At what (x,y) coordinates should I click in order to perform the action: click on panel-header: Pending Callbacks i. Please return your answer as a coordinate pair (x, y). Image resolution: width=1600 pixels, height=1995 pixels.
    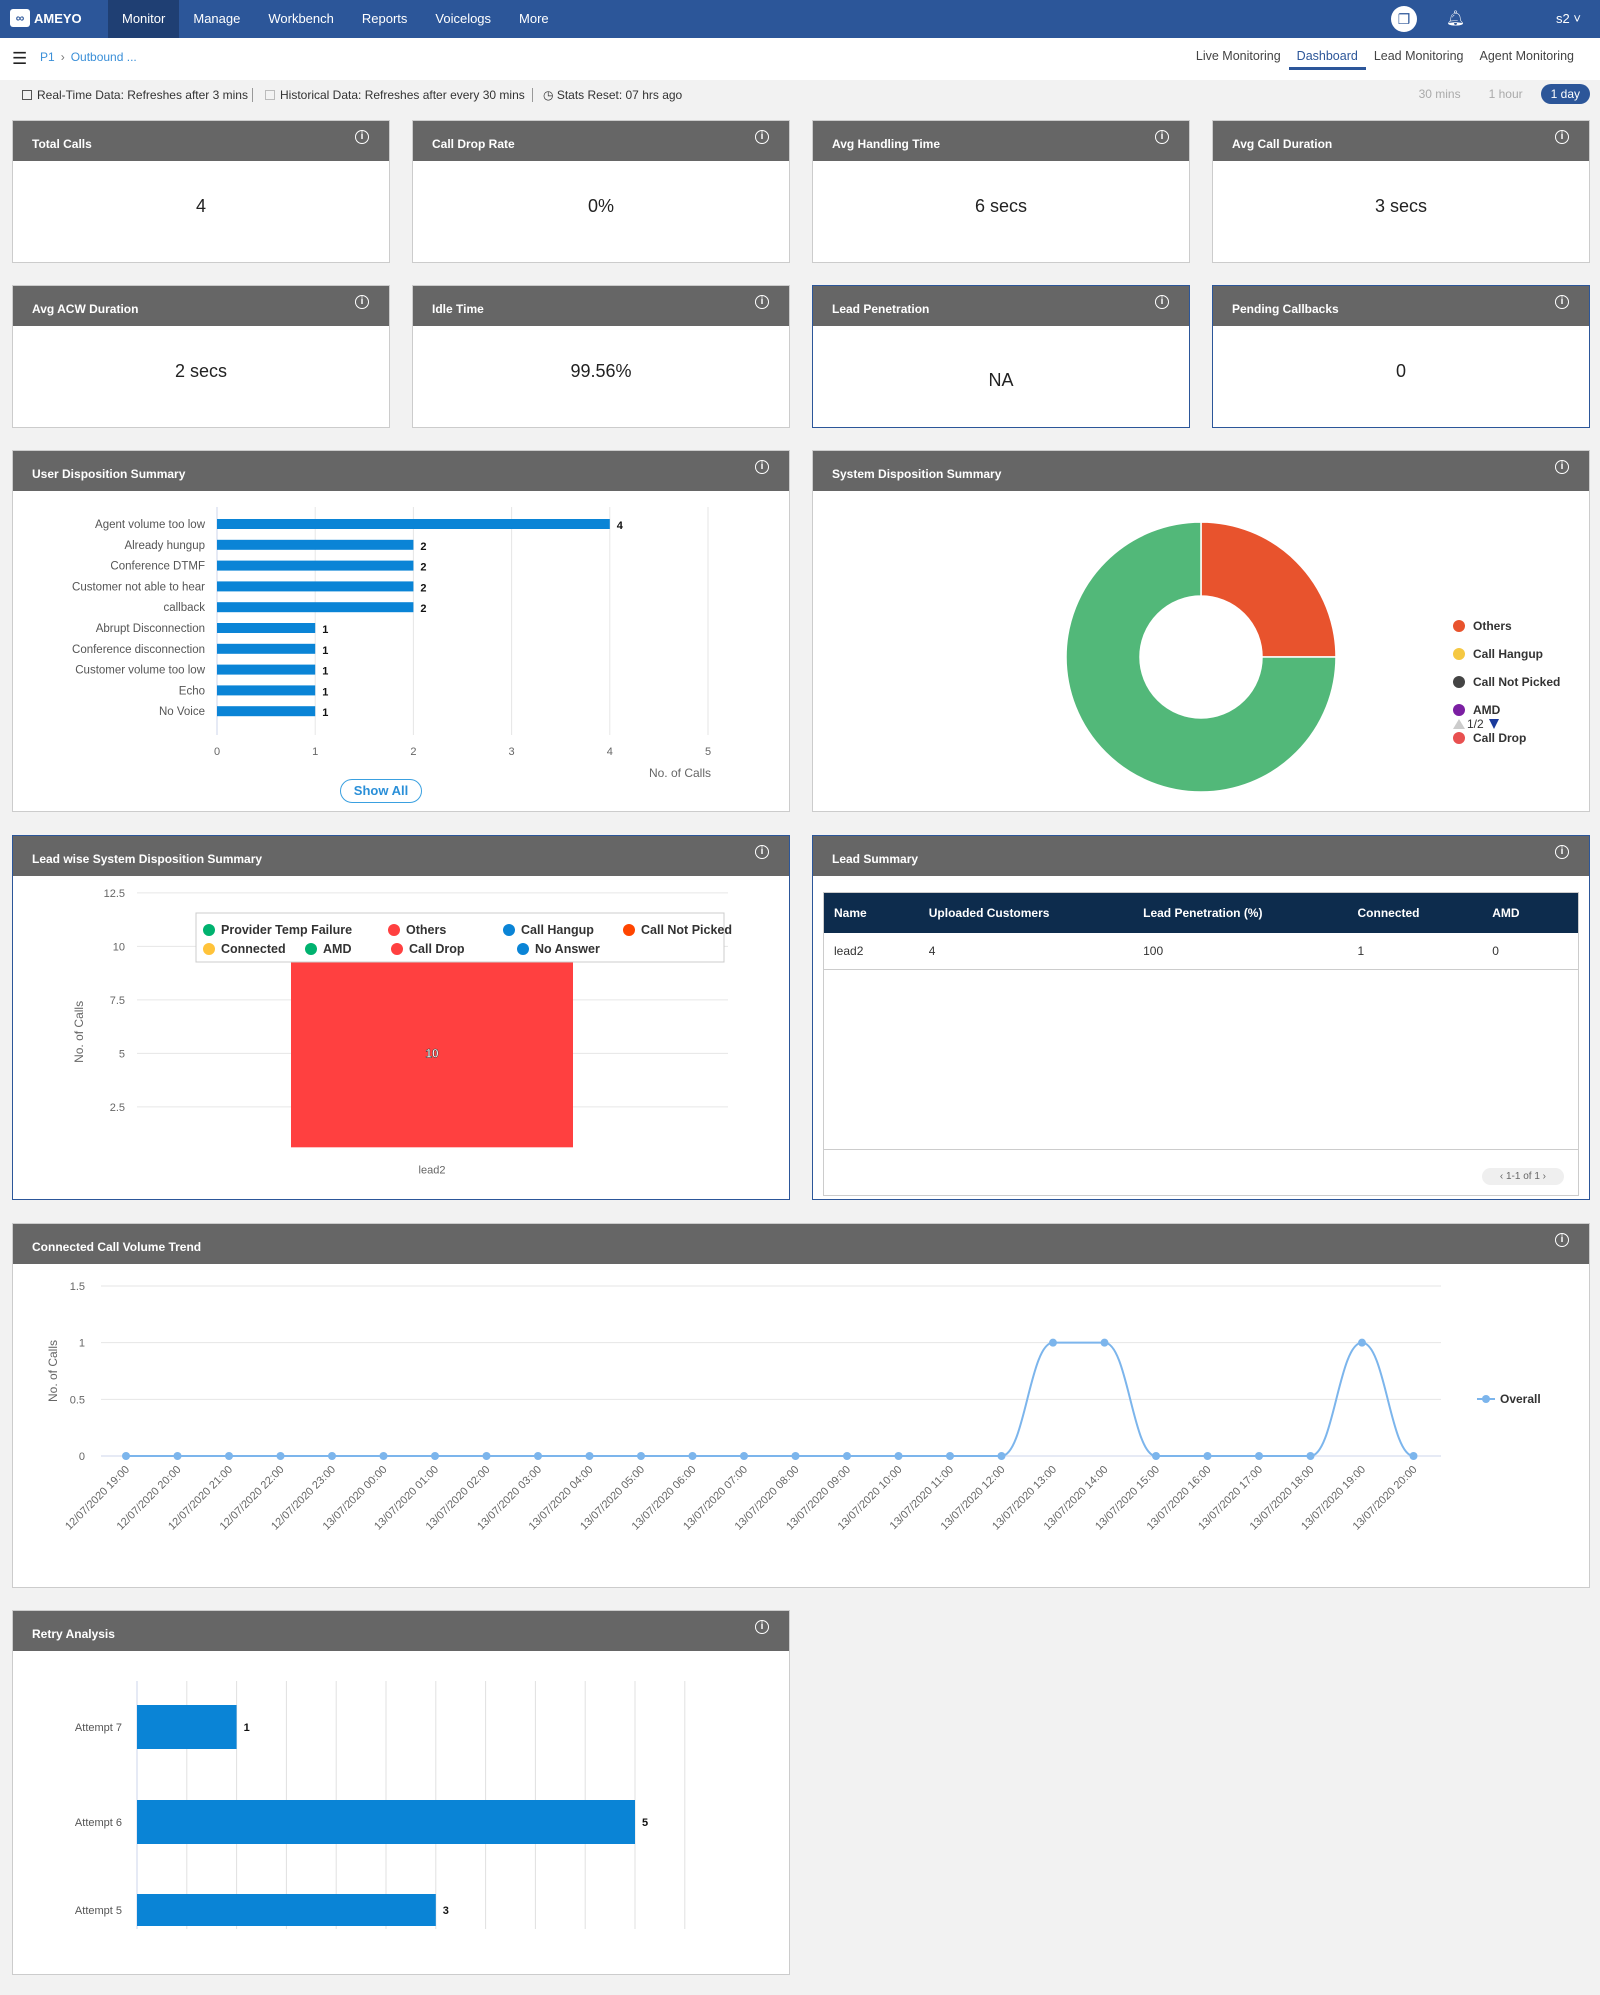
    Looking at the image, I should click on (1401, 306).